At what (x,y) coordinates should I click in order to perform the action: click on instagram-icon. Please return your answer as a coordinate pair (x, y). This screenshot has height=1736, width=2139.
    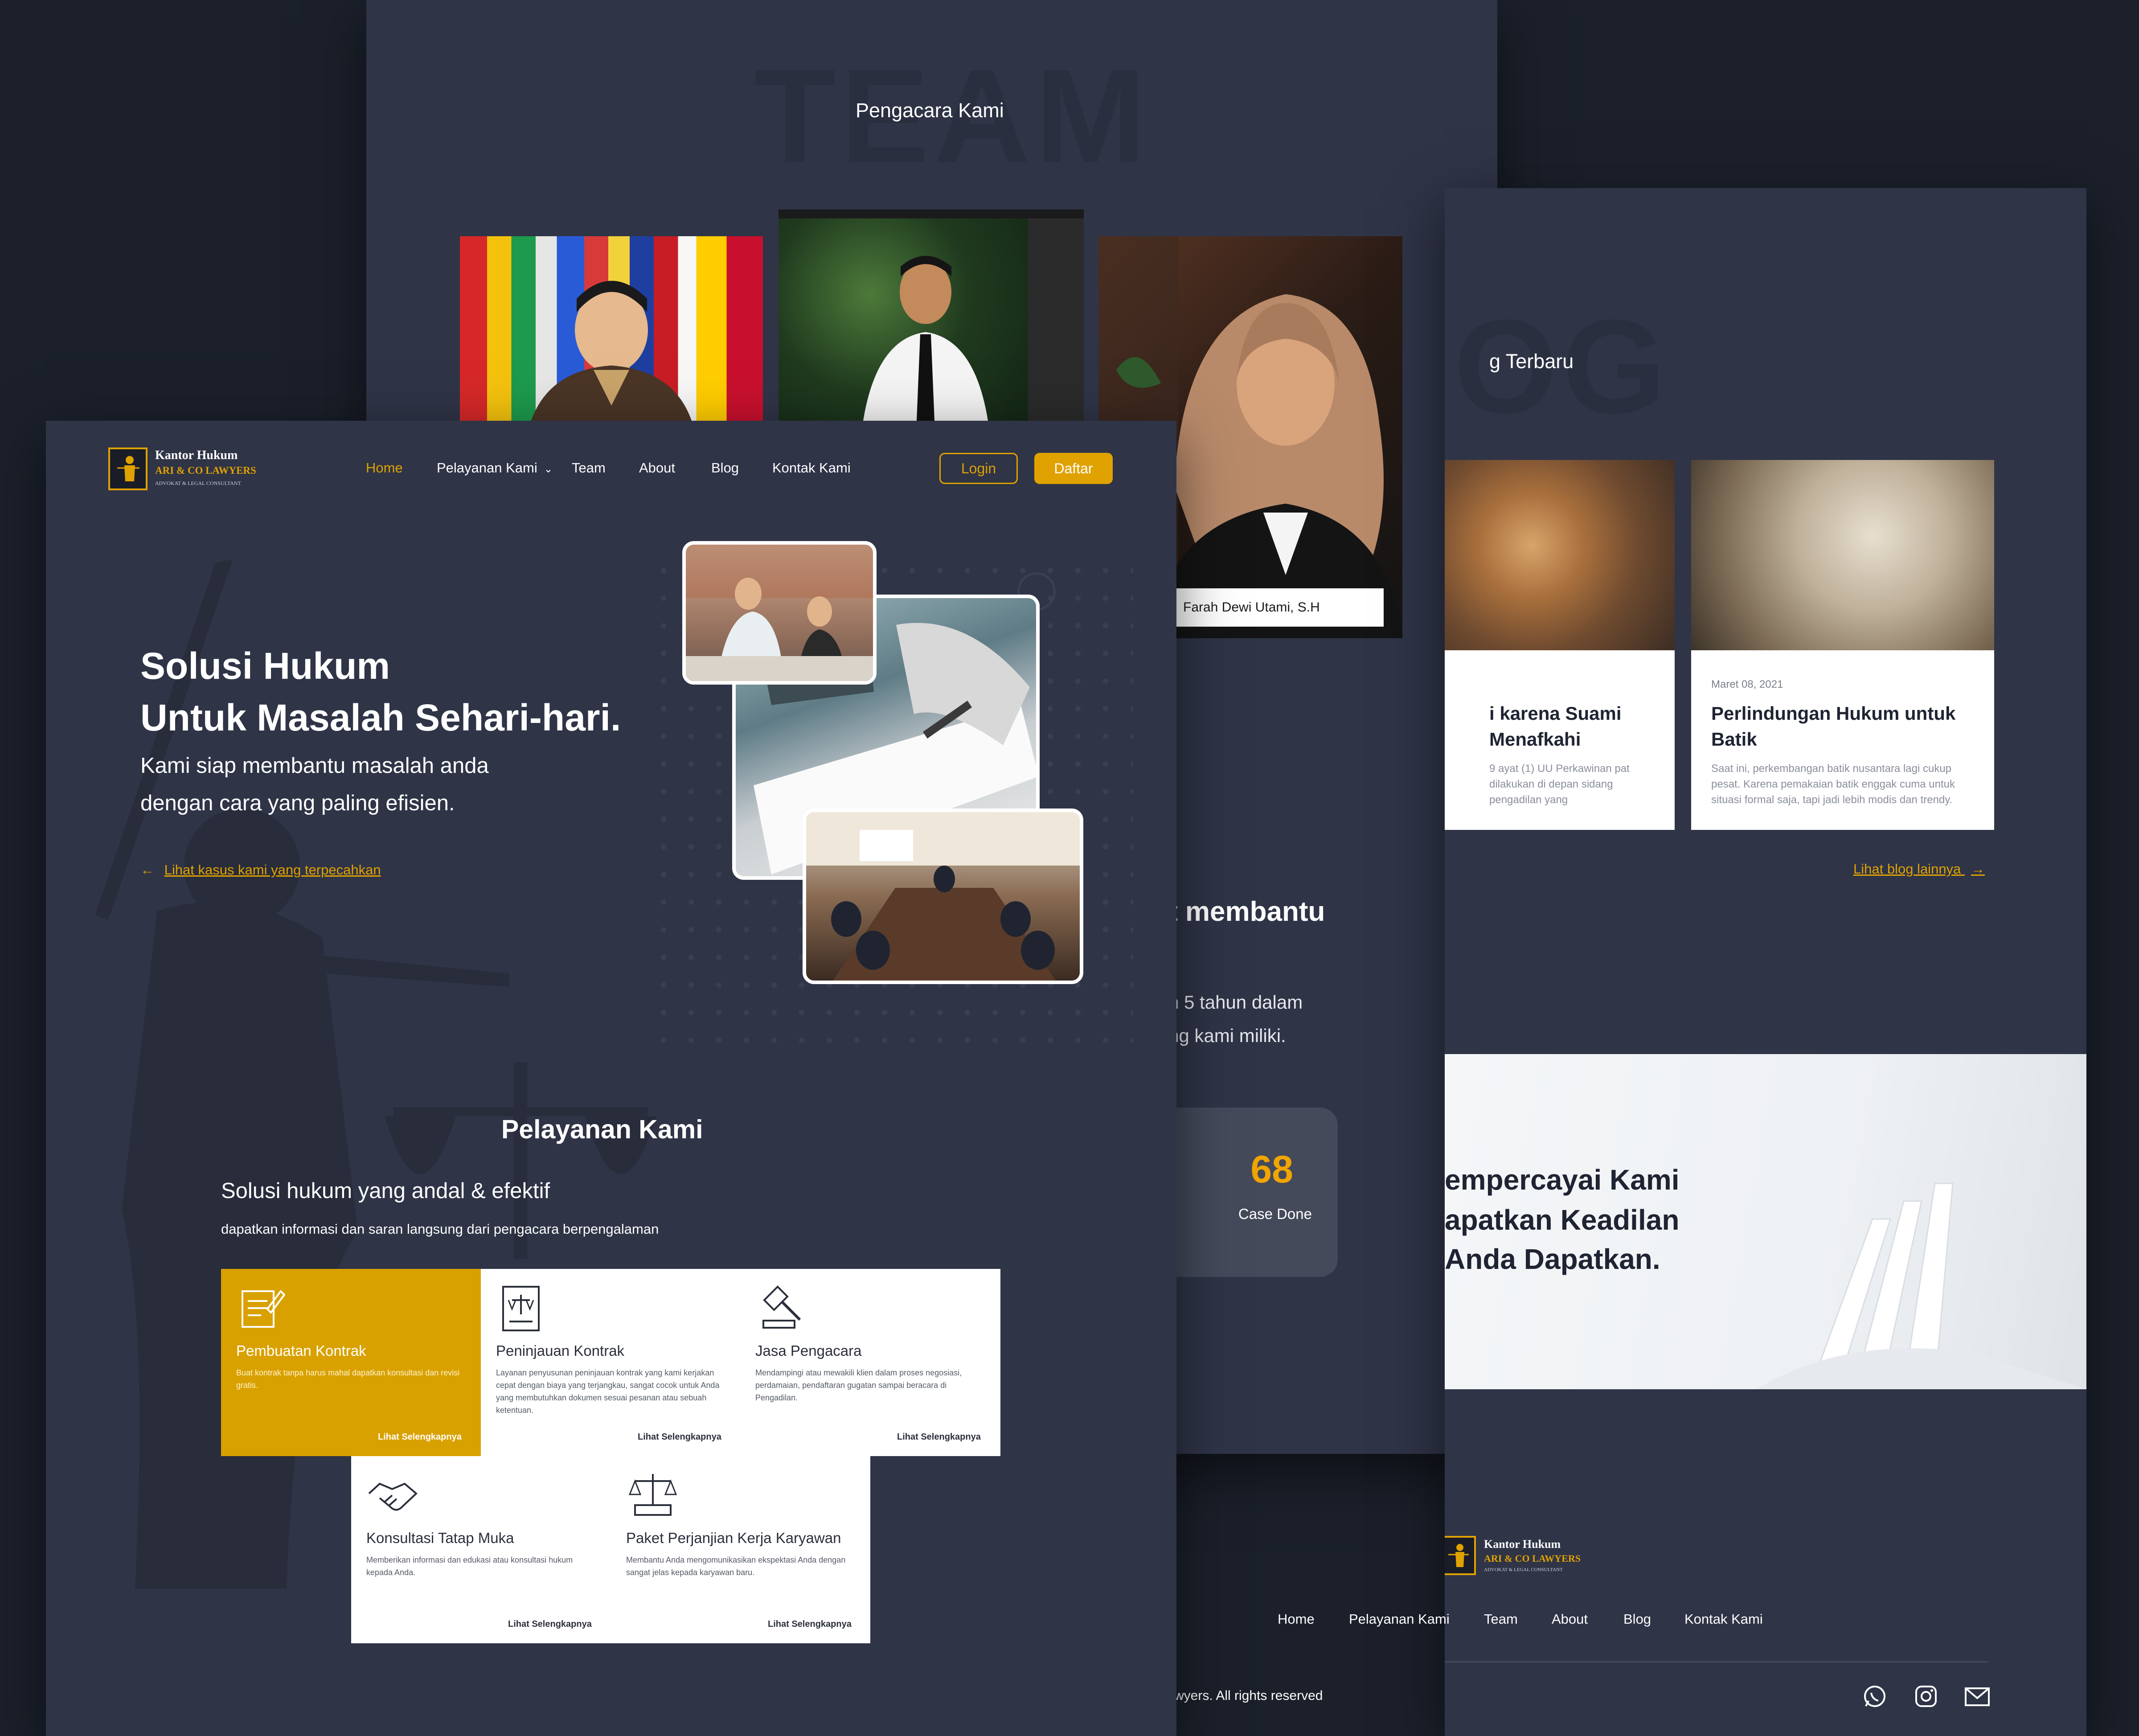
    Looking at the image, I should click on (1926, 1698).